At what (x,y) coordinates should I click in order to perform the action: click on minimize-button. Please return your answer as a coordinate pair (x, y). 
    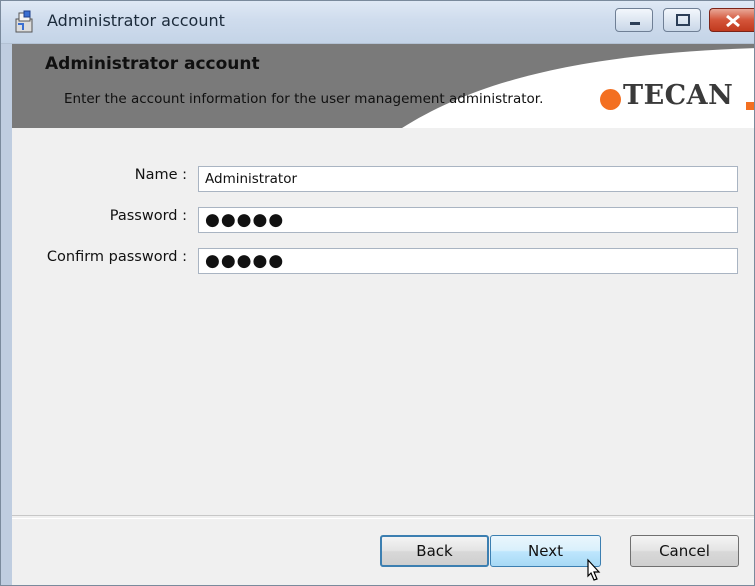
    Looking at the image, I should click on (634, 20).